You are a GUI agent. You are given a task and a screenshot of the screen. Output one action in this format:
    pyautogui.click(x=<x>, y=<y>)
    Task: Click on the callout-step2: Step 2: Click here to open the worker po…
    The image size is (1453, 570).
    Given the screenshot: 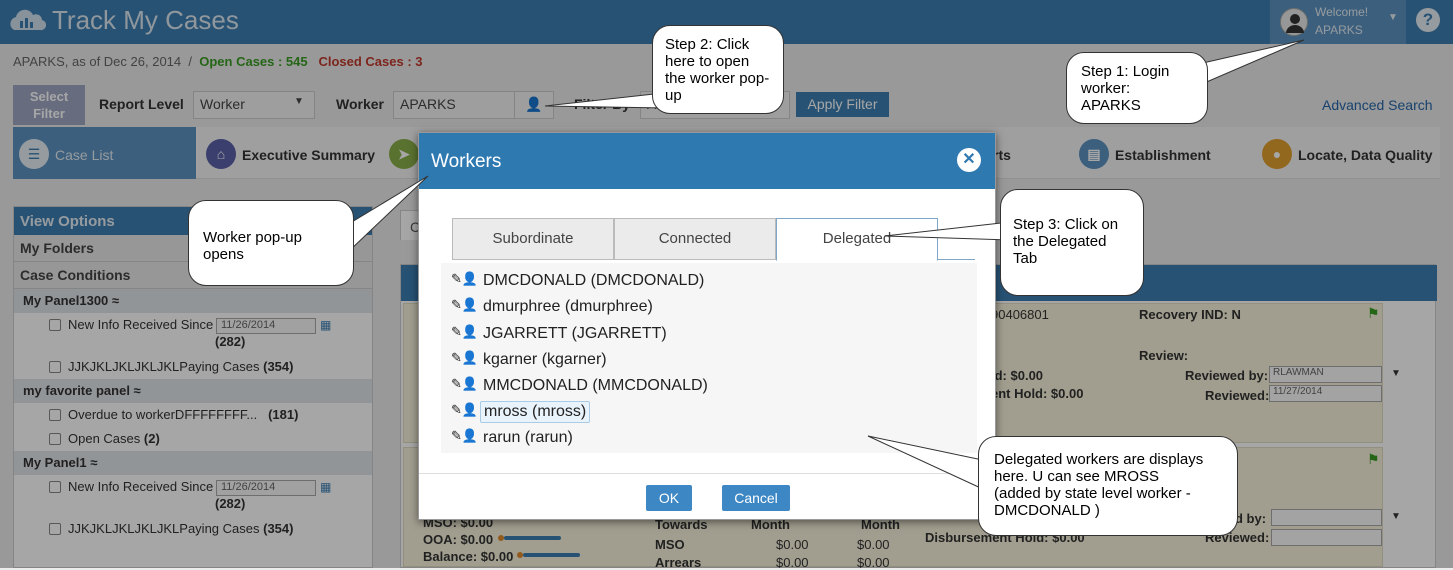 What is the action you would take?
    pyautogui.click(x=718, y=69)
    